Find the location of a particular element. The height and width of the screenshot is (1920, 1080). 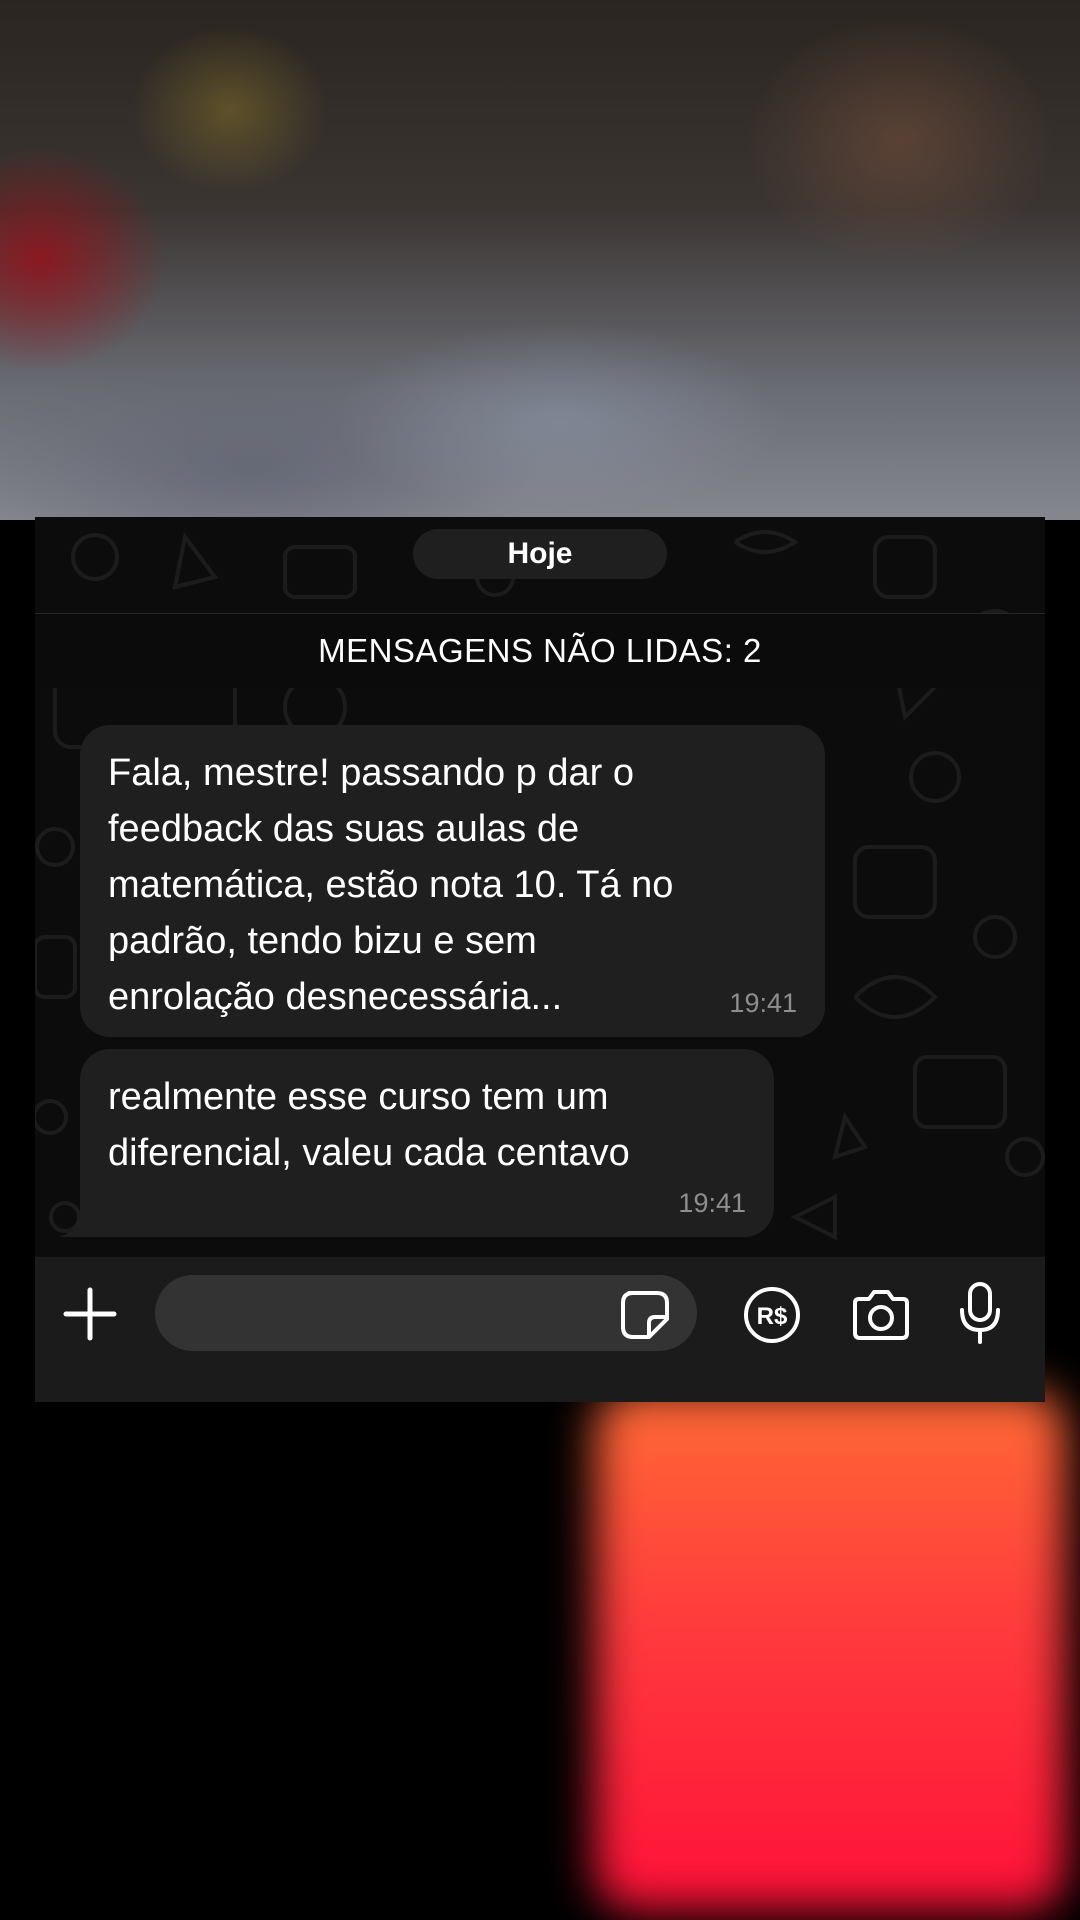

plus-icon is located at coordinates (90, 1314).